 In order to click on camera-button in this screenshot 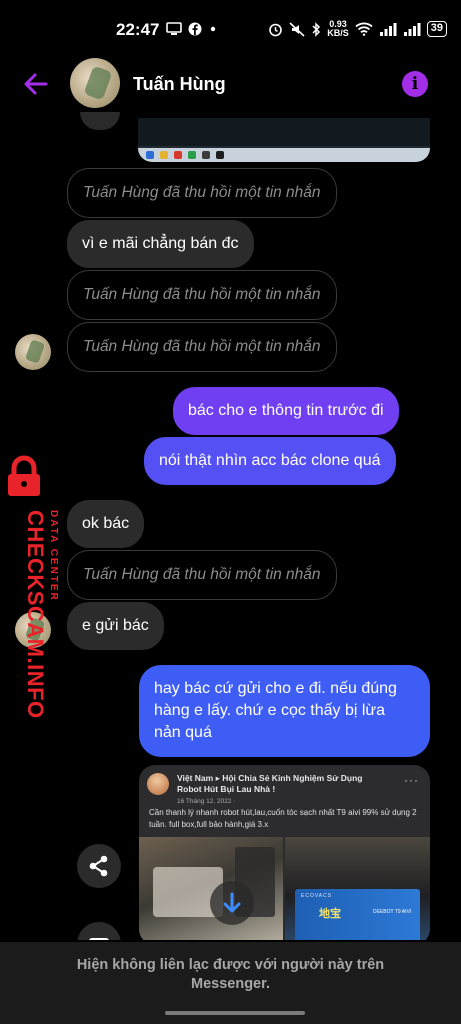, I will do `click(99, 931)`.